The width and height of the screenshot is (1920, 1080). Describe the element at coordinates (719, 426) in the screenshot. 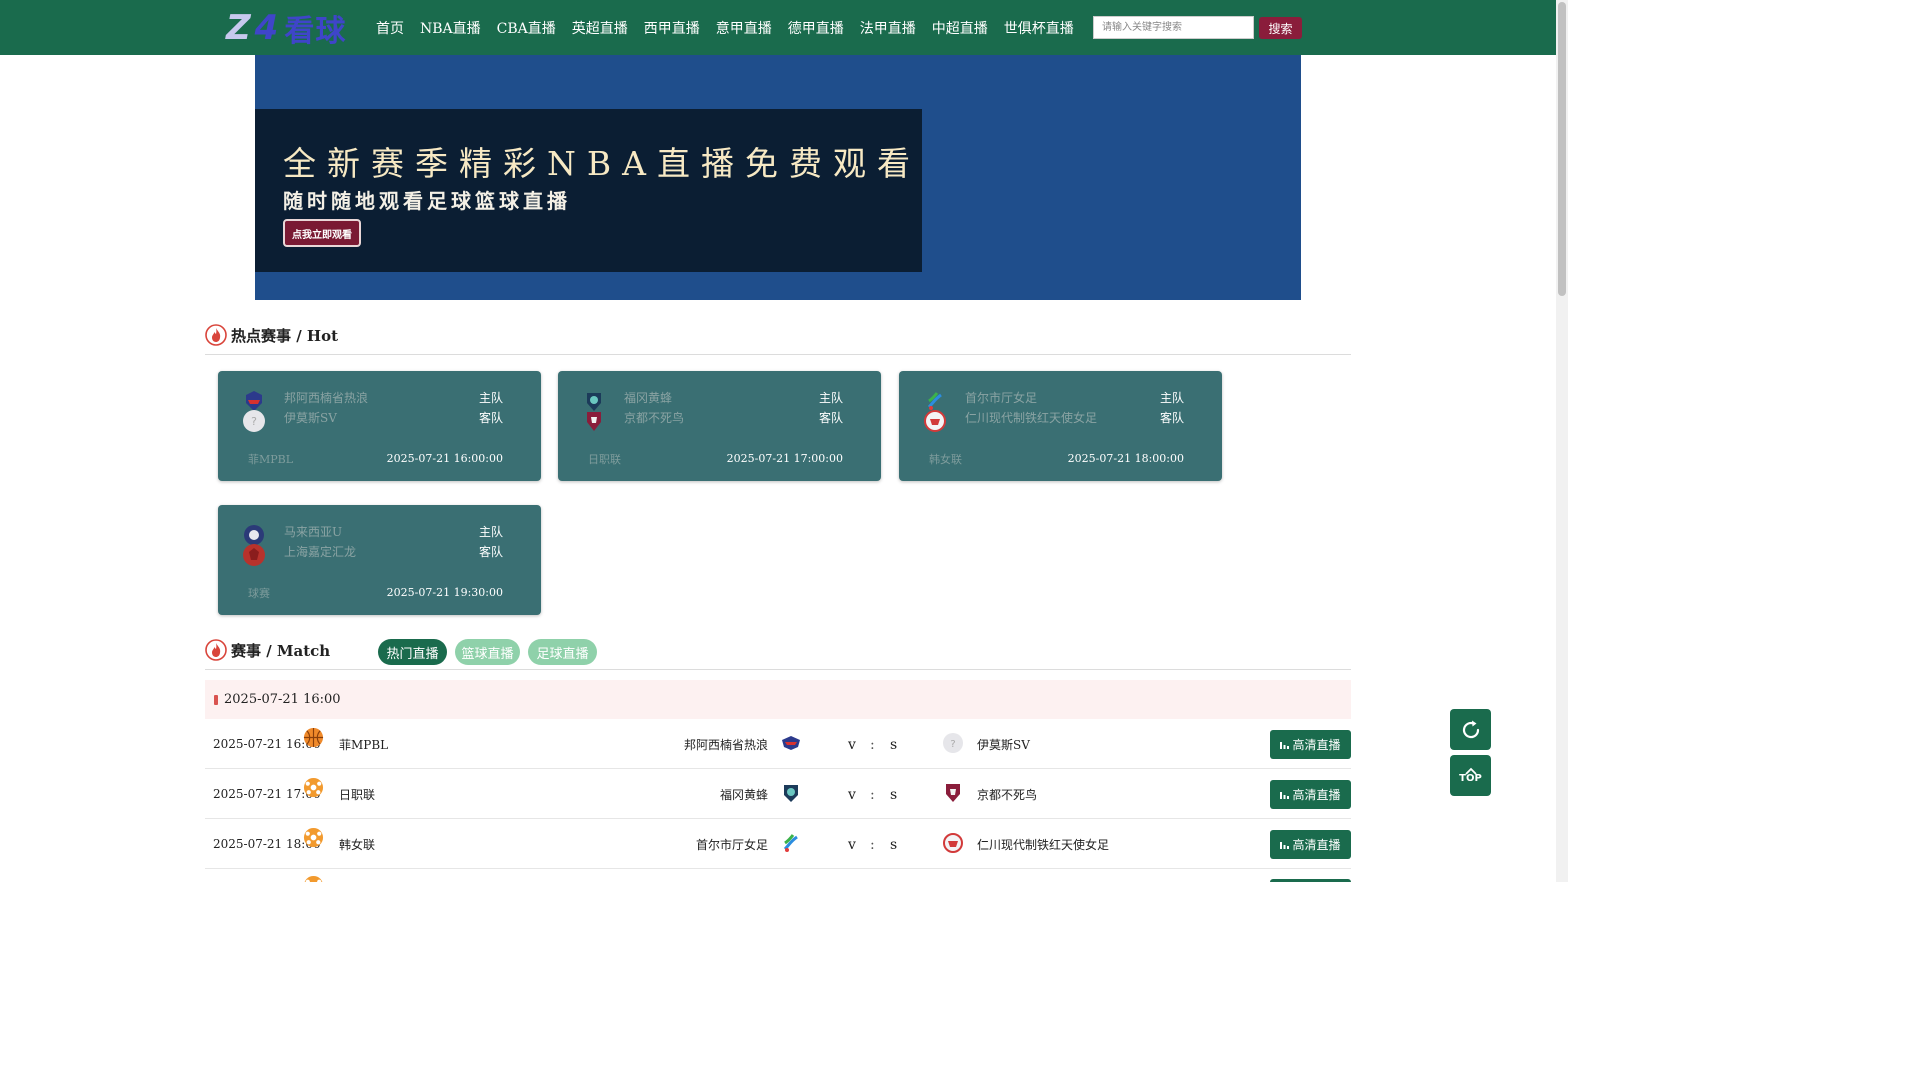

I see `hot-match-card: 福冈黄蜂 京都不死鸟 主队 客队 日职联 2025-07-21 17:00:00` at that location.